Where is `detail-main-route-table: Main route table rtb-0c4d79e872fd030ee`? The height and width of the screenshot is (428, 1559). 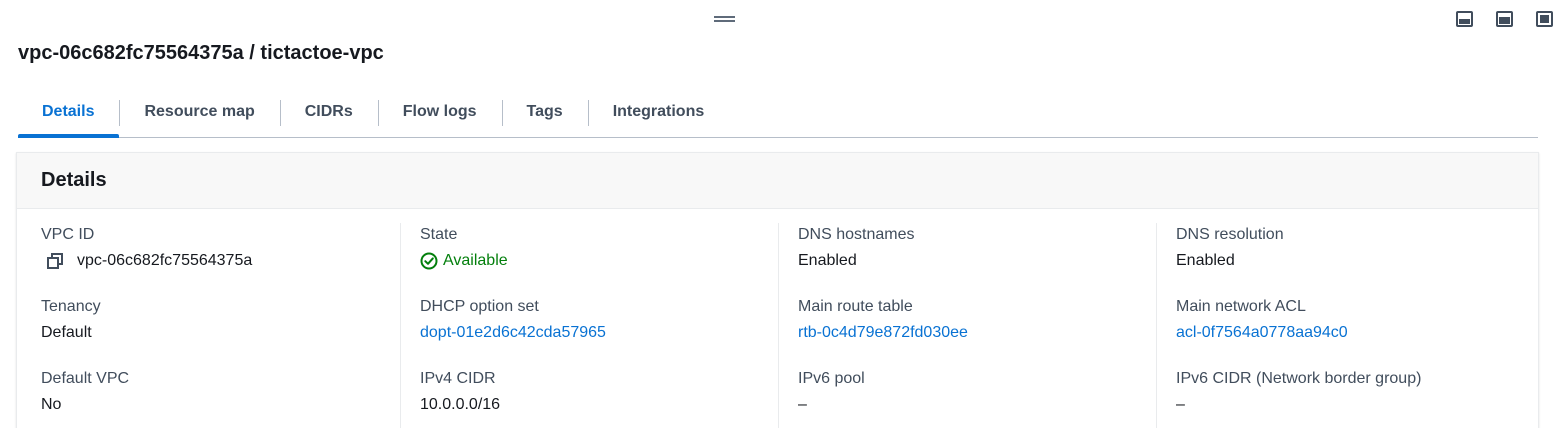 detail-main-route-table: Main route table rtb-0c4d79e872fd030ee is located at coordinates (977, 333).